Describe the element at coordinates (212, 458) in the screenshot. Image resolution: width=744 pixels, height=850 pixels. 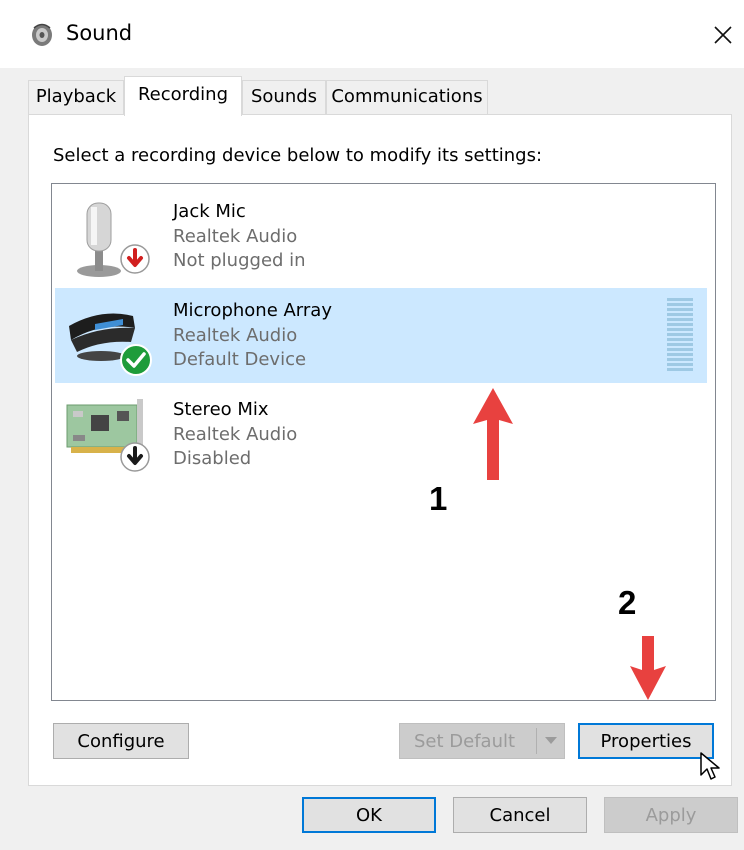
I see `device-status: Disabled` at that location.